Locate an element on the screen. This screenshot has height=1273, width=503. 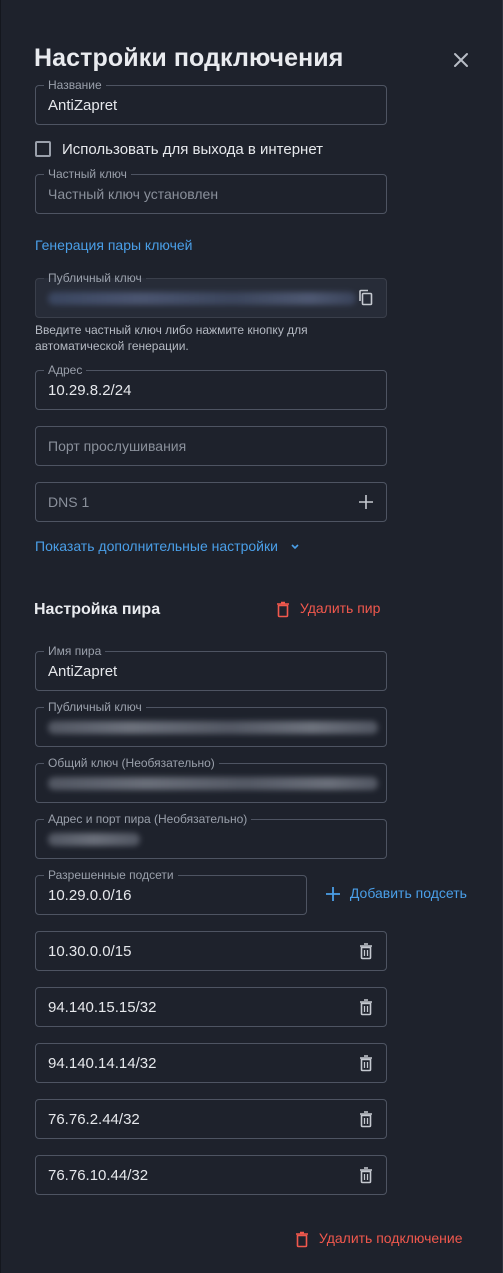
public-key-redacted is located at coordinates (202, 298).